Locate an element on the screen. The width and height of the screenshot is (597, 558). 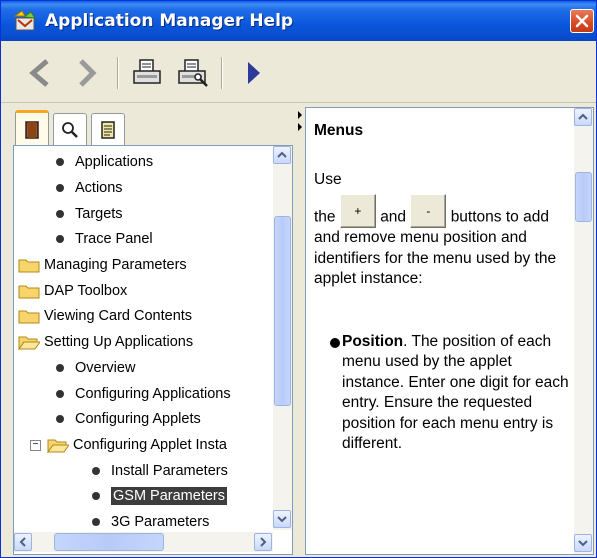
tree-item: Configuring Applets is located at coordinates (128, 419).